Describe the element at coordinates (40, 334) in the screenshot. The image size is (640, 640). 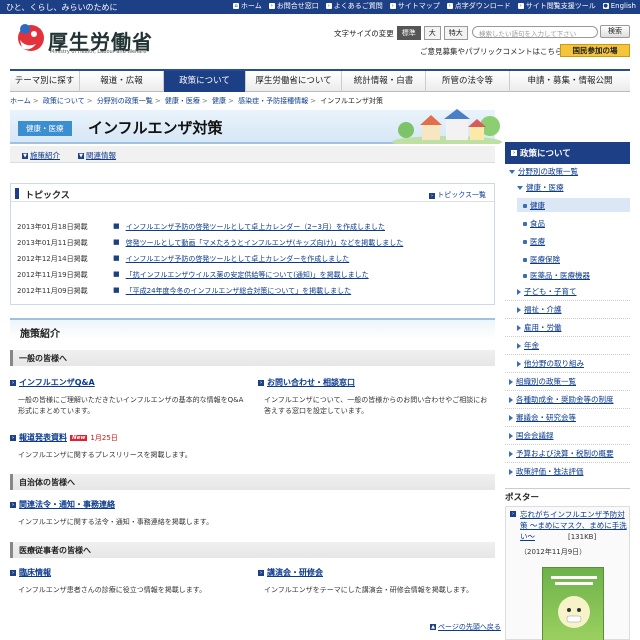
I see `policy-heading: 施策紹介` at that location.